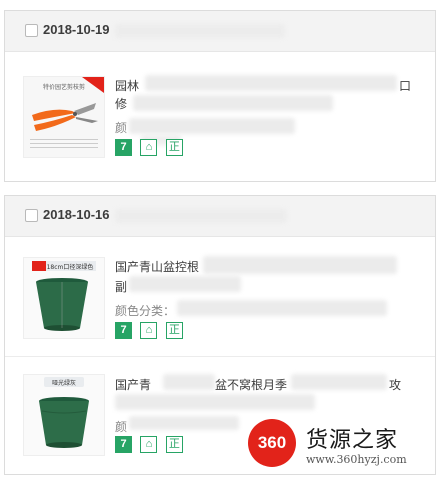  What do you see at coordinates (145, 311) in the screenshot?
I see `product-attr: 颜色分类：` at bounding box center [145, 311].